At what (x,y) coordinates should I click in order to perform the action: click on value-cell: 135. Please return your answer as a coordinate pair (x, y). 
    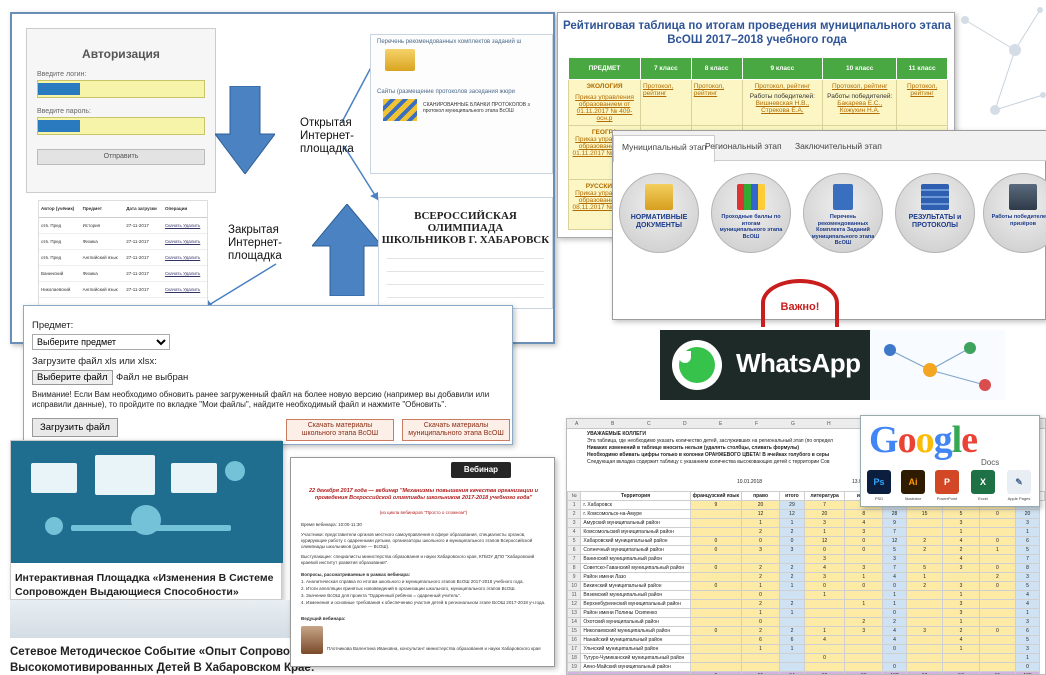
    Looking at the image, I should click on (1027, 672).